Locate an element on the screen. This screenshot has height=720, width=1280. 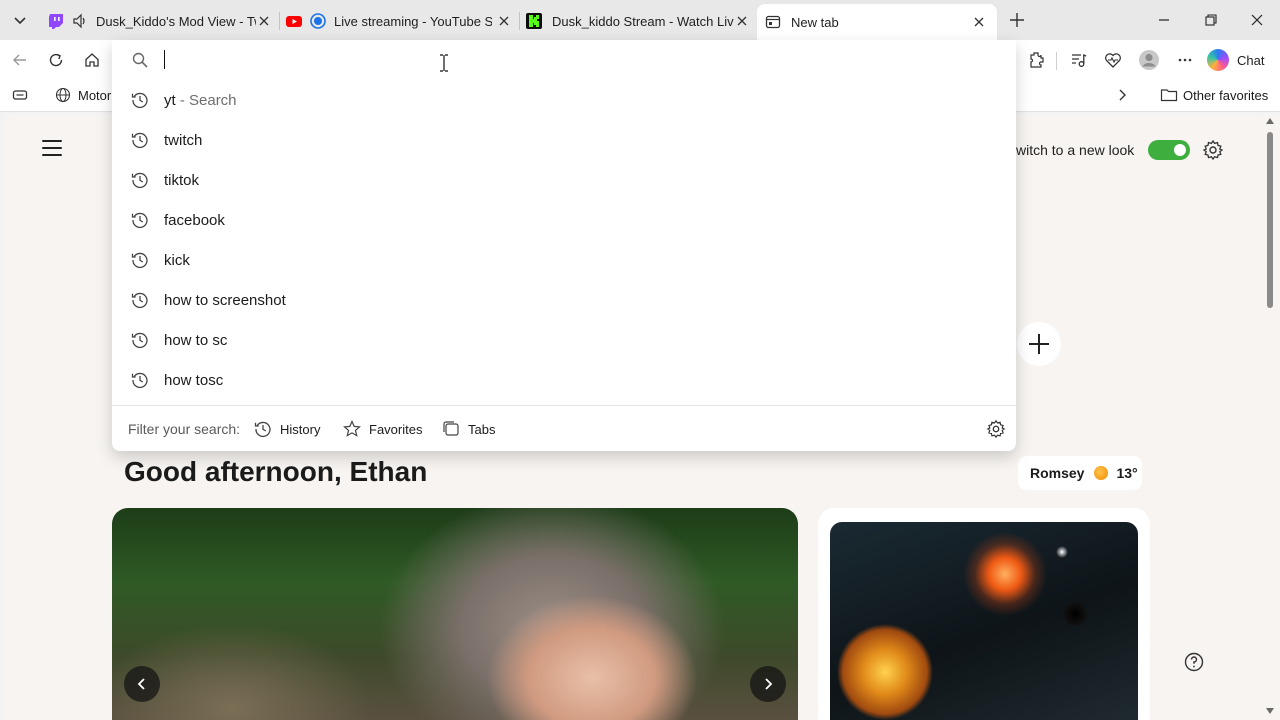
tab-youtube-studio: Live streaming - YouTube Studio is located at coordinates (402, 21).